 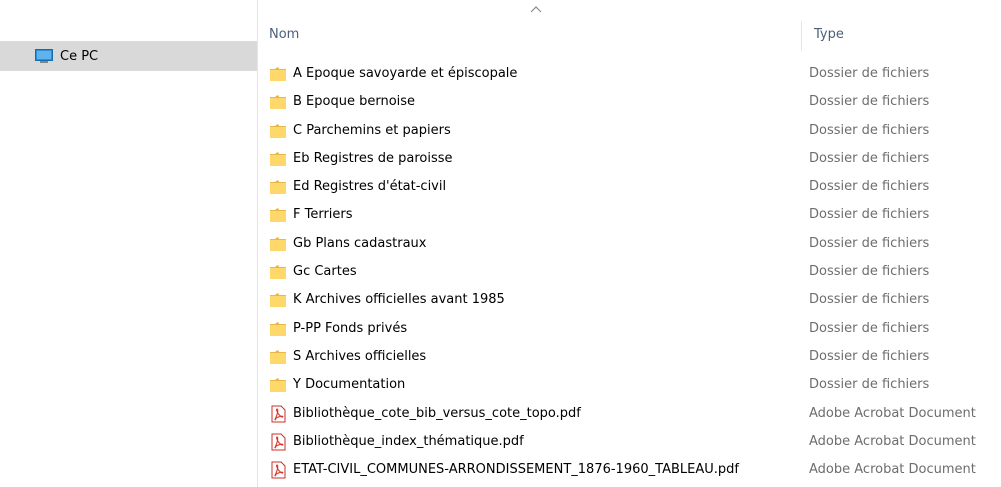 What do you see at coordinates (128, 56) in the screenshot?
I see `nav-item-ce-pc: Ce PC` at bounding box center [128, 56].